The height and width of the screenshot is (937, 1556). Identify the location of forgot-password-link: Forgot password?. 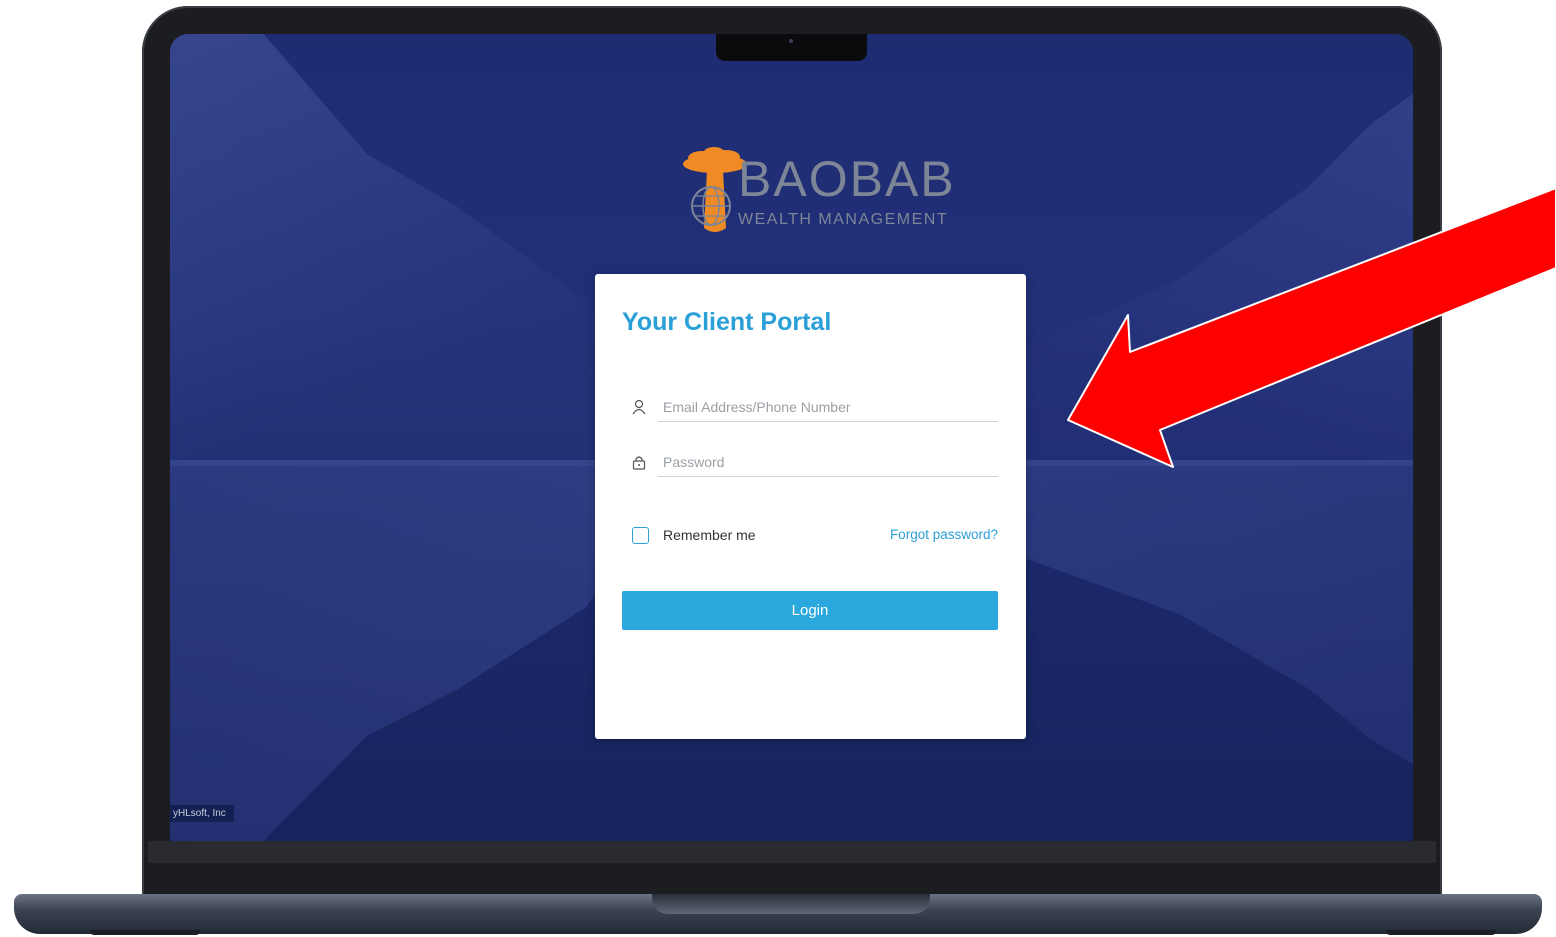
(944, 534).